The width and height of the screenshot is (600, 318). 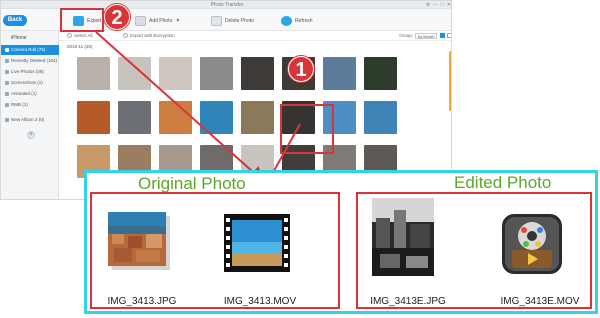 I want to click on sidebar-item-live-photos: Live Photos (38), so click(x=30, y=72).